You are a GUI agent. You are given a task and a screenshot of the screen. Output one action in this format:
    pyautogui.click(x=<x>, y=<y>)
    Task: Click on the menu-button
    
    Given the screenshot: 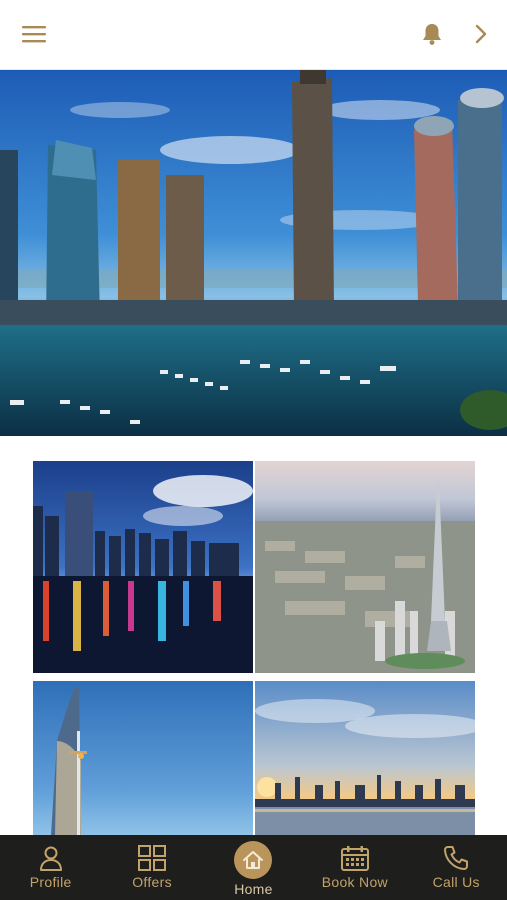 What is the action you would take?
    pyautogui.click(x=34, y=34)
    